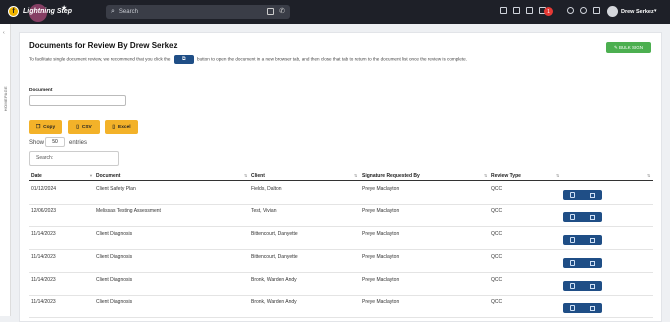 The width and height of the screenshot is (670, 322). Describe the element at coordinates (44, 211) in the screenshot. I see `cell-date: 12/06/2023` at that location.